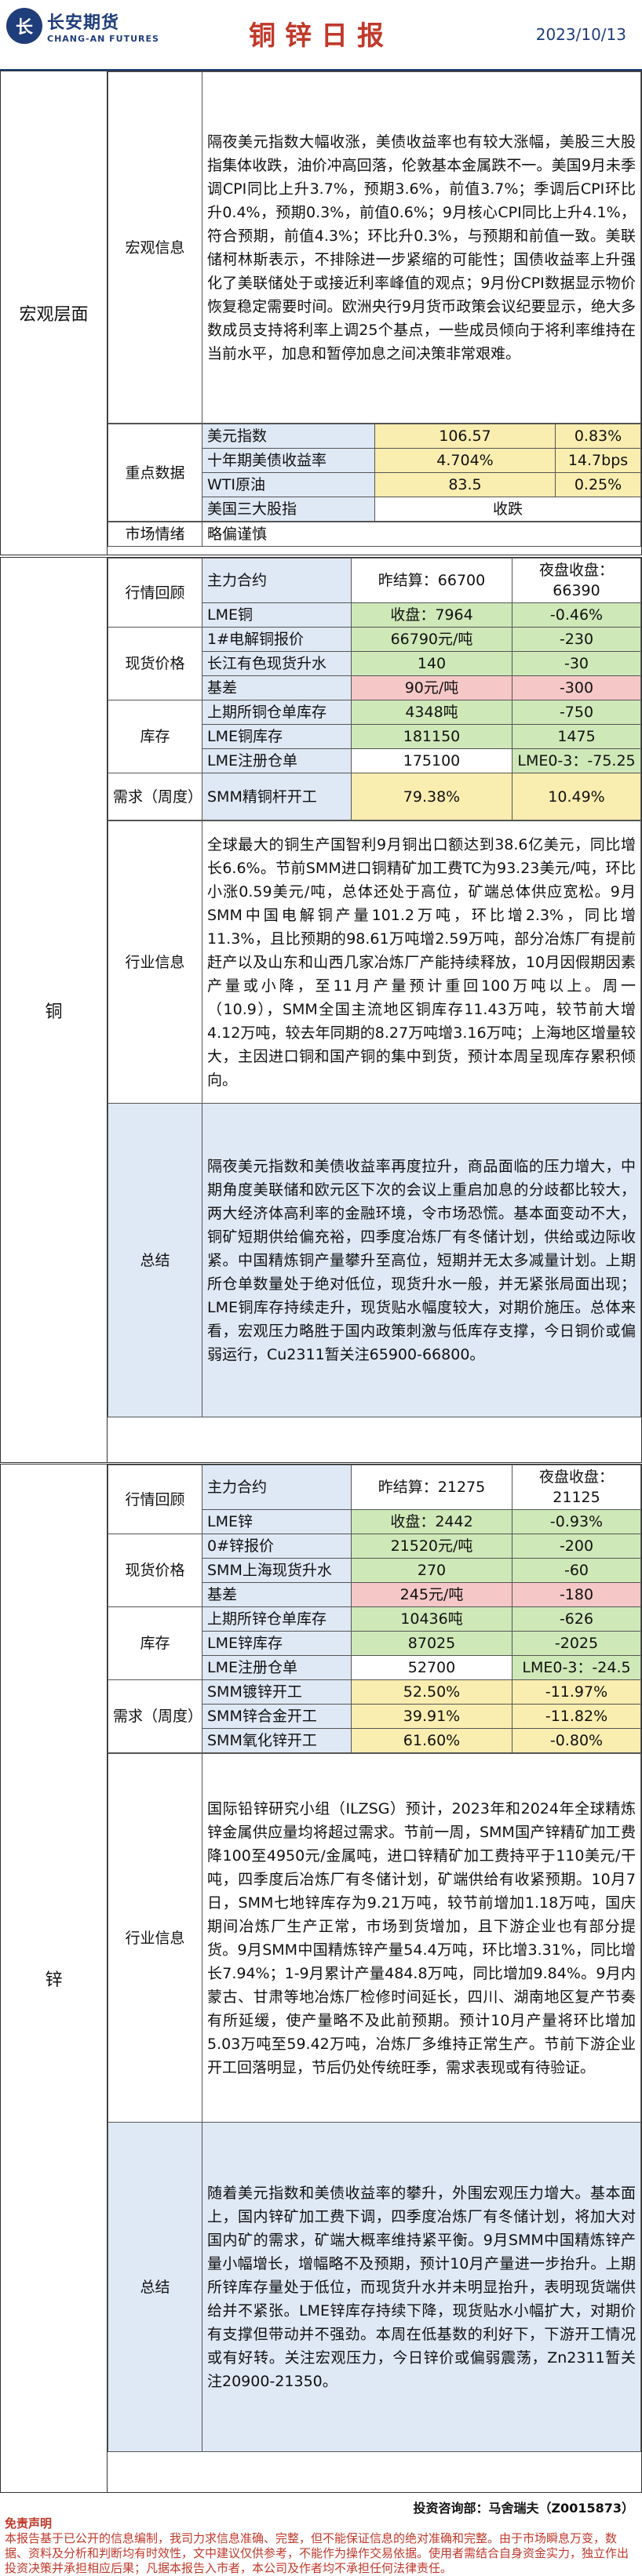 Image resolution: width=642 pixels, height=2576 pixels. I want to click on copper-stock-change: 1475, so click(576, 736).